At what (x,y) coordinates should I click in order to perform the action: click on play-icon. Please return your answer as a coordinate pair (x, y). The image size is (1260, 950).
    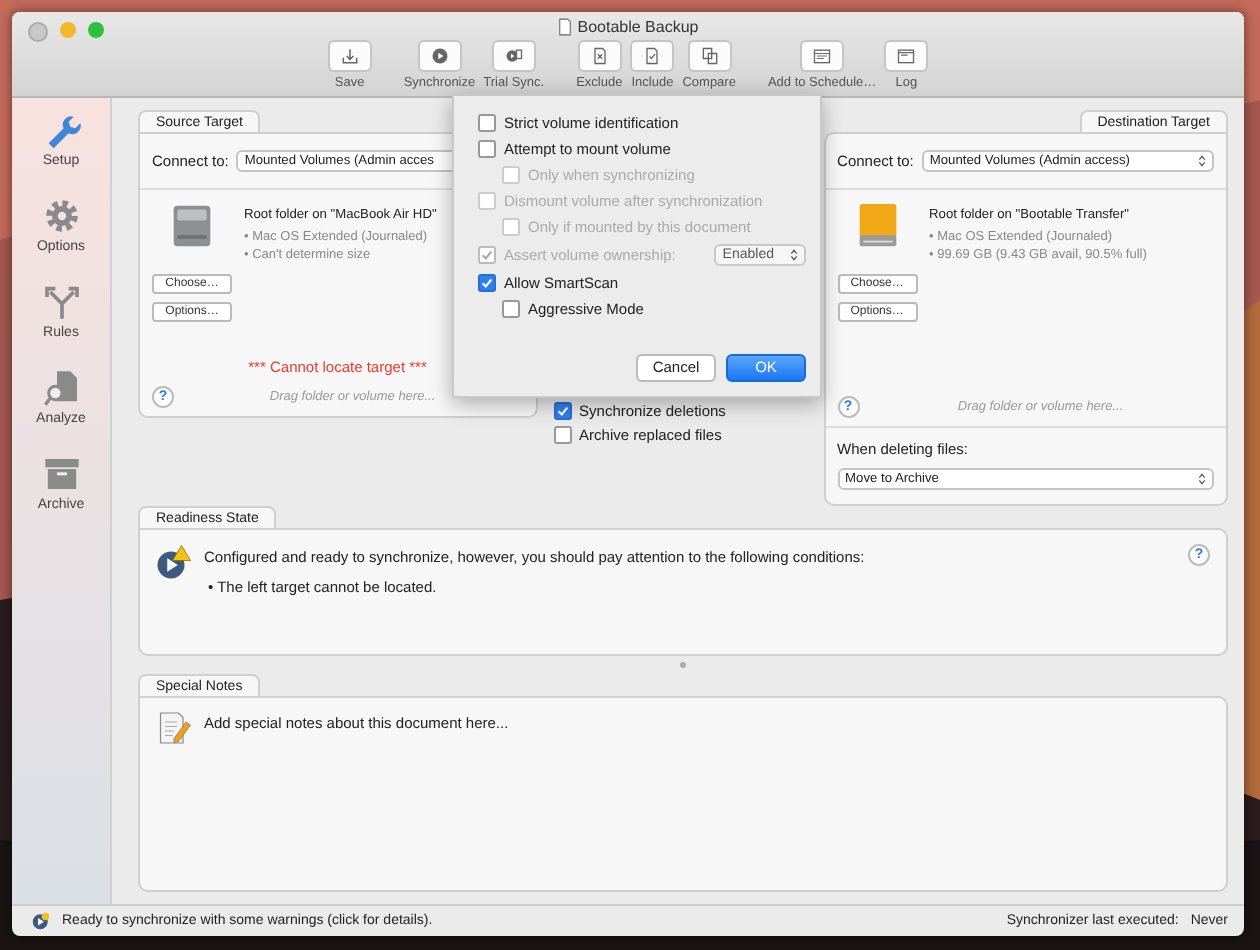
    Looking at the image, I should click on (439, 56).